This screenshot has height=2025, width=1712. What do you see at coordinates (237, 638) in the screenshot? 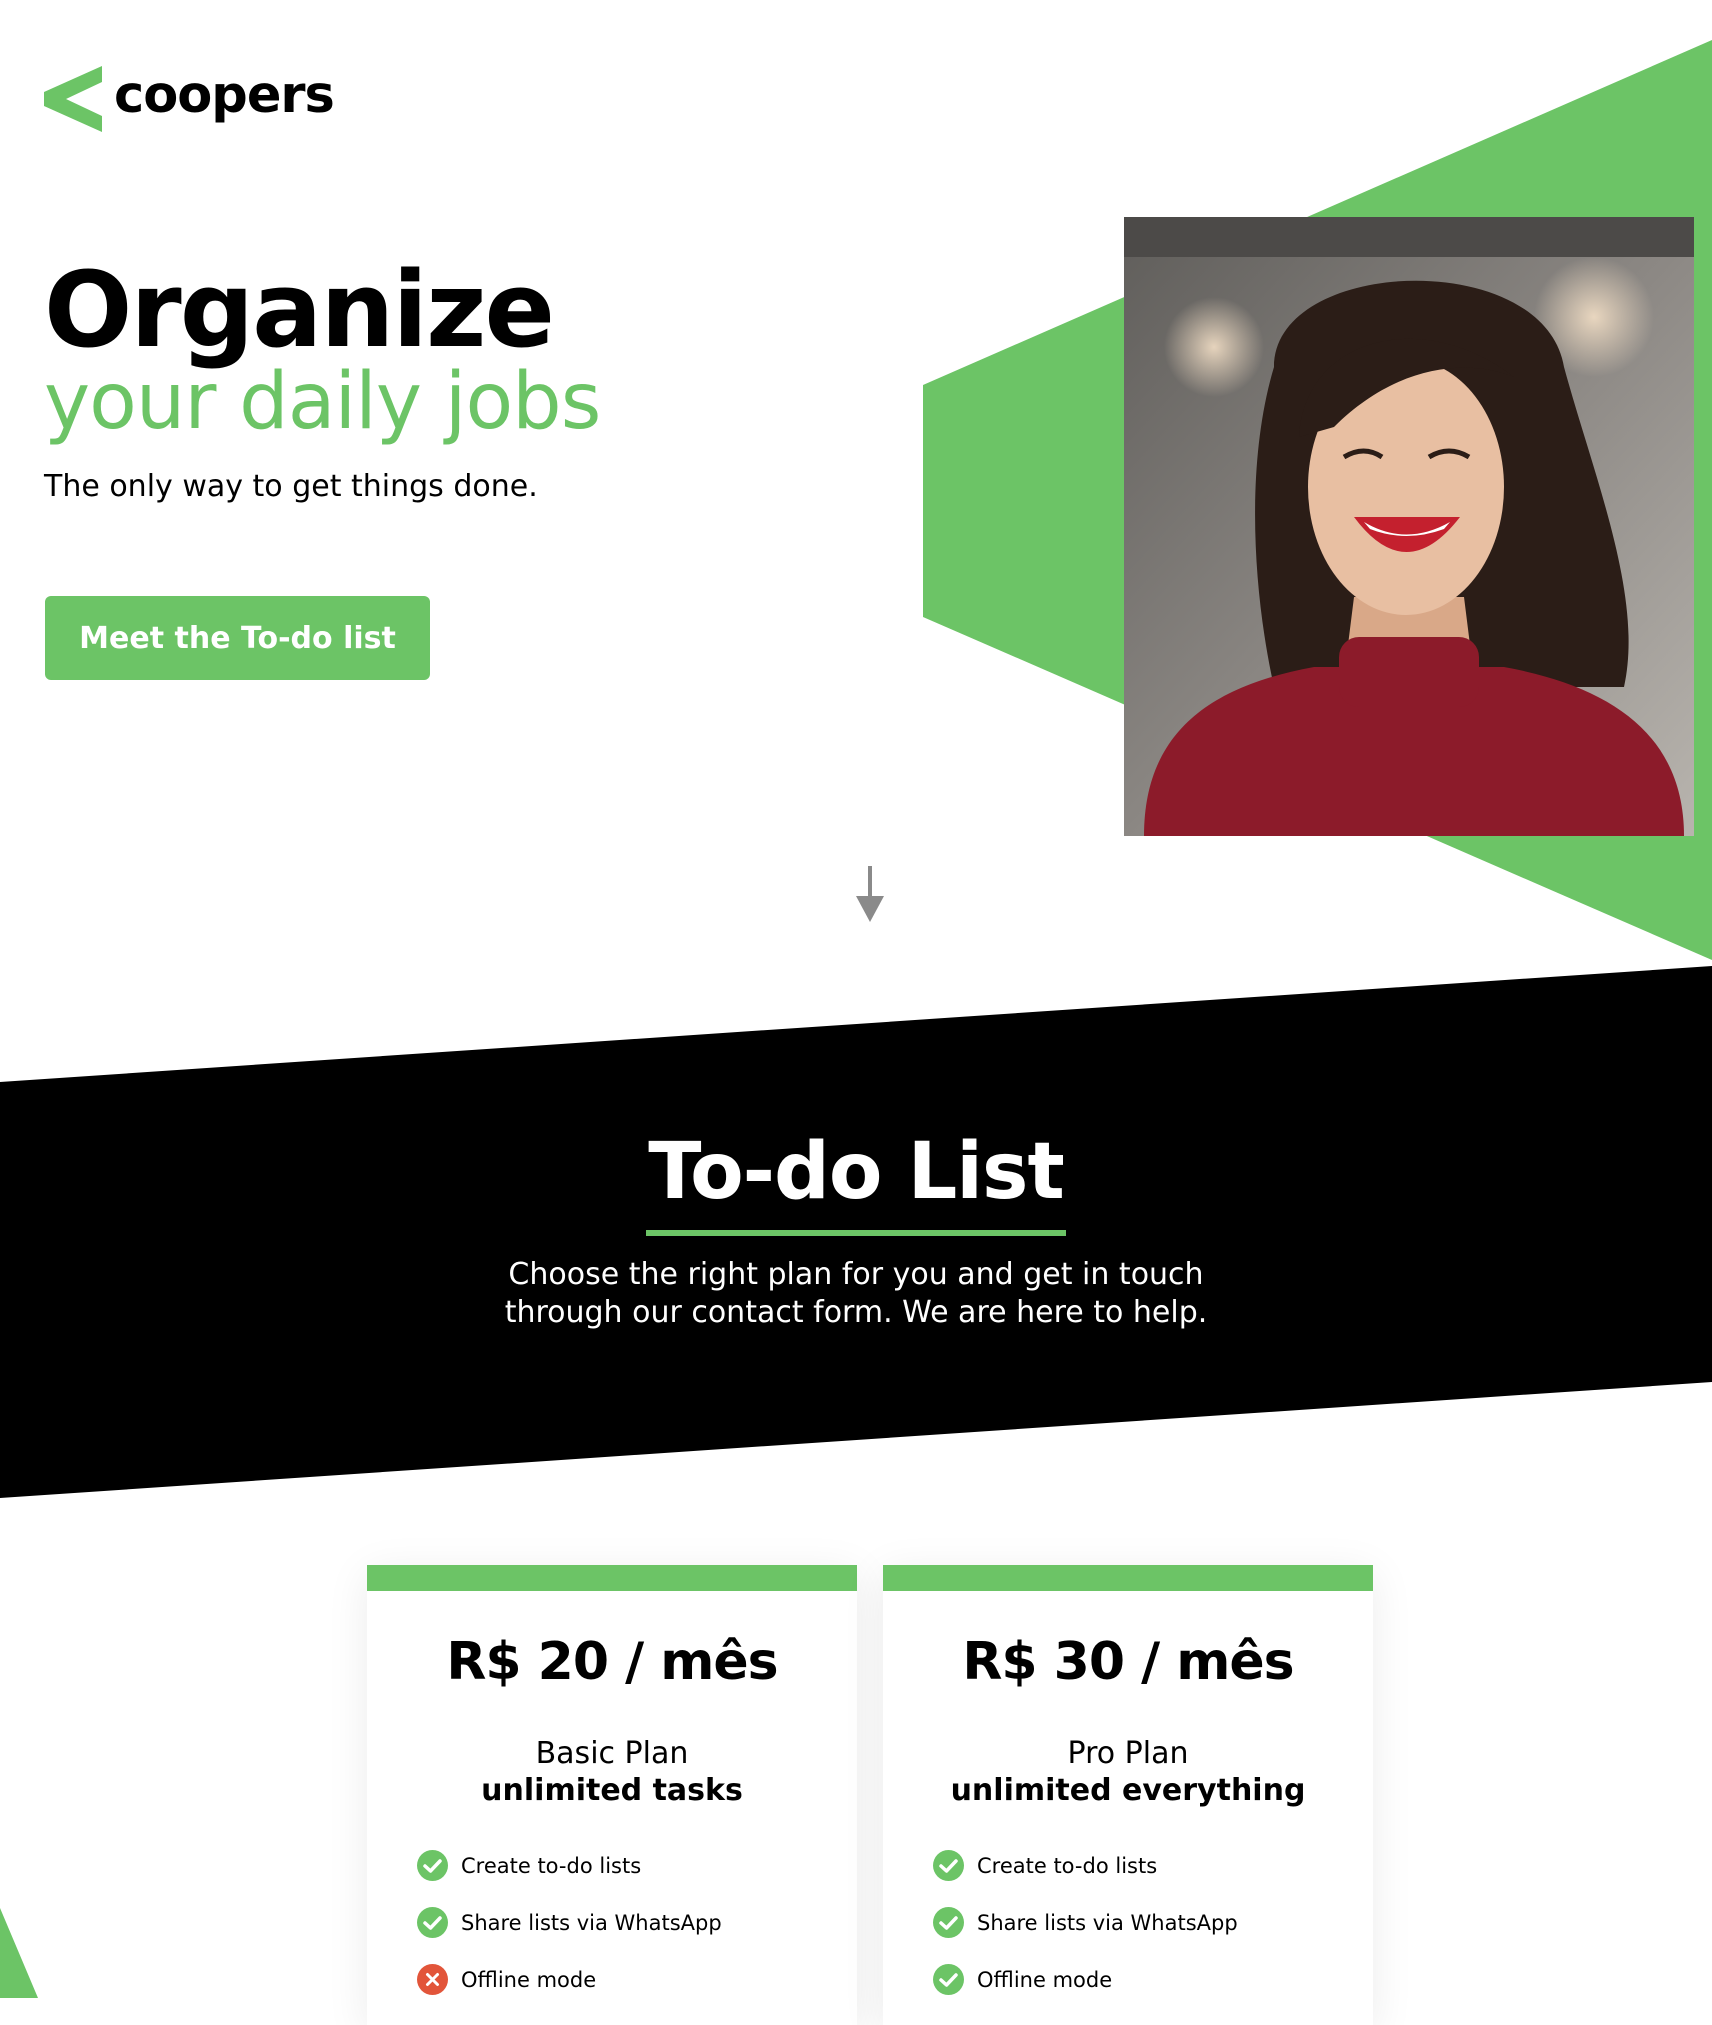
I see `meet-todo-list-button: Meet the To-do list` at bounding box center [237, 638].